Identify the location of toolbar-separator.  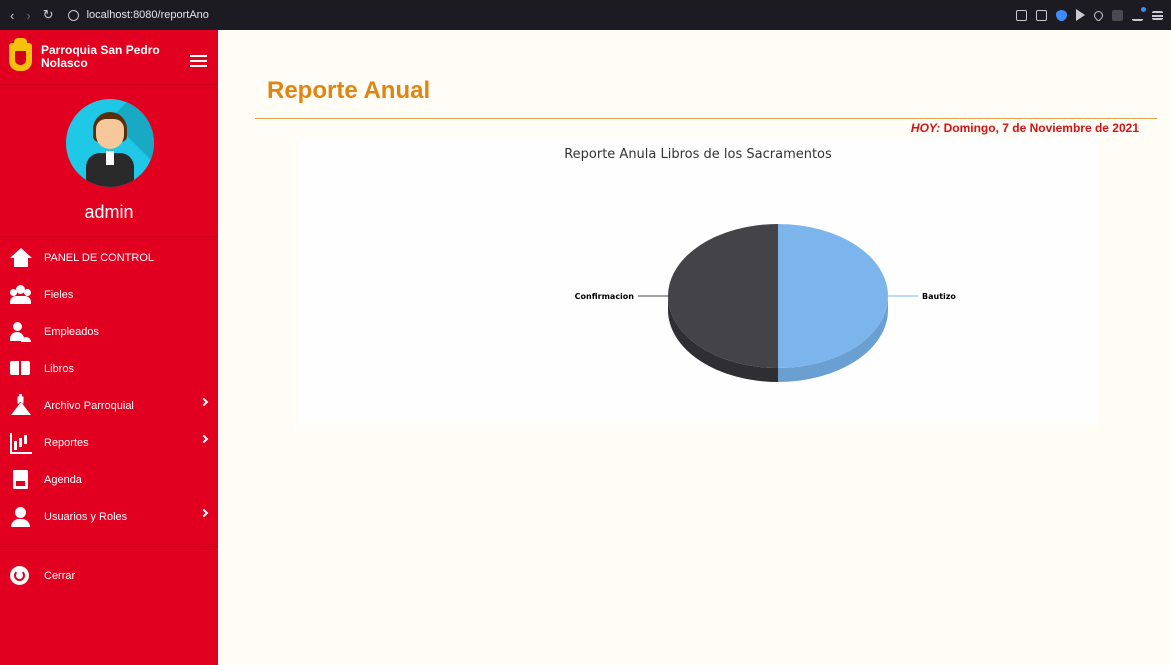
(1117, 15).